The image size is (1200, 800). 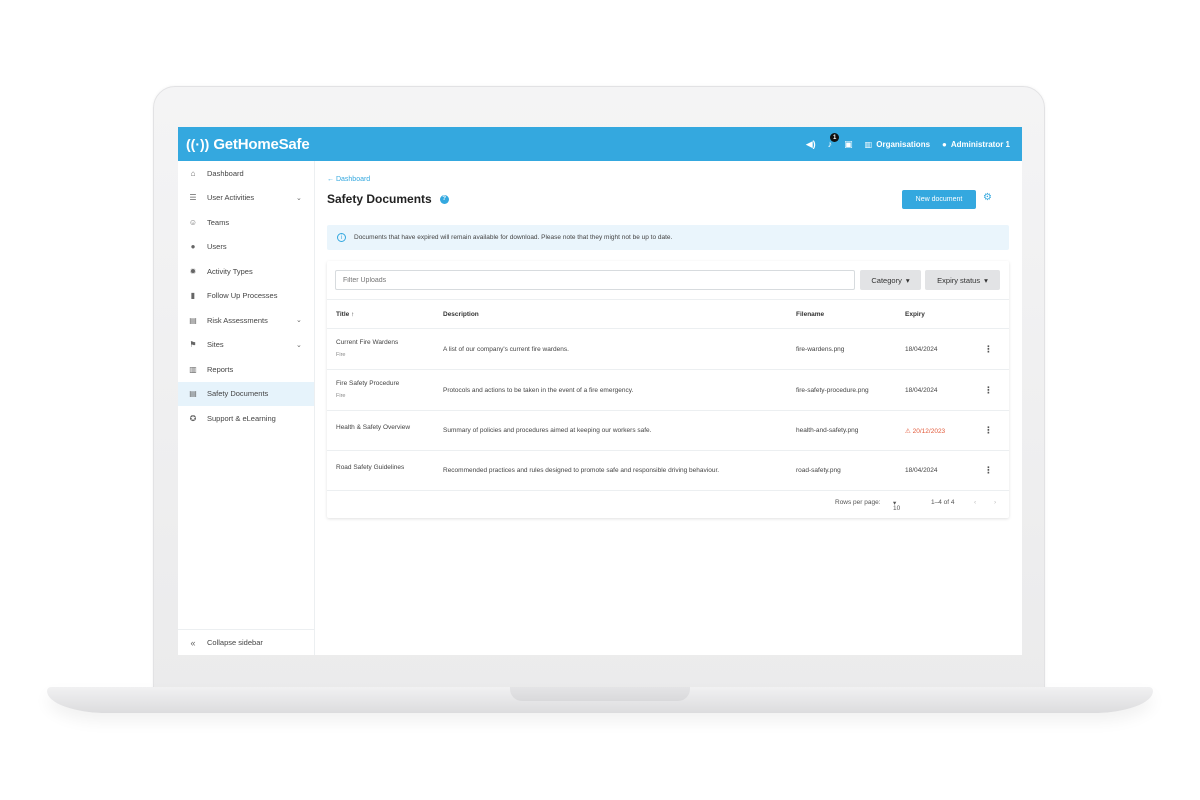 I want to click on row-expiry-date: 20/12/2023, so click(x=929, y=431).